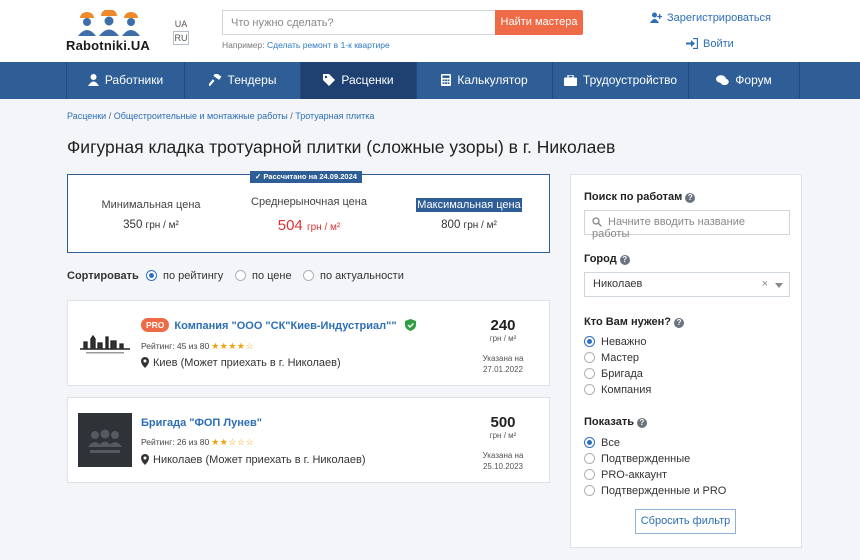 The height and width of the screenshot is (560, 860). I want to click on show-option: Подтвержденные, so click(637, 459).